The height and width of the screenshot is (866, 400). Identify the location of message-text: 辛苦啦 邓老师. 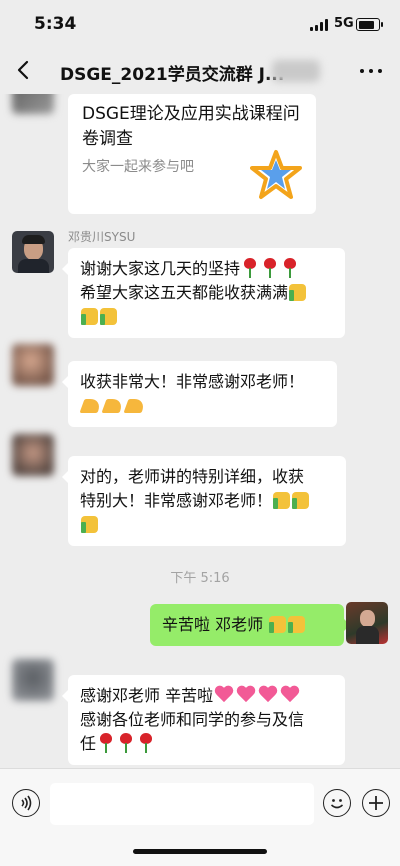
(213, 624).